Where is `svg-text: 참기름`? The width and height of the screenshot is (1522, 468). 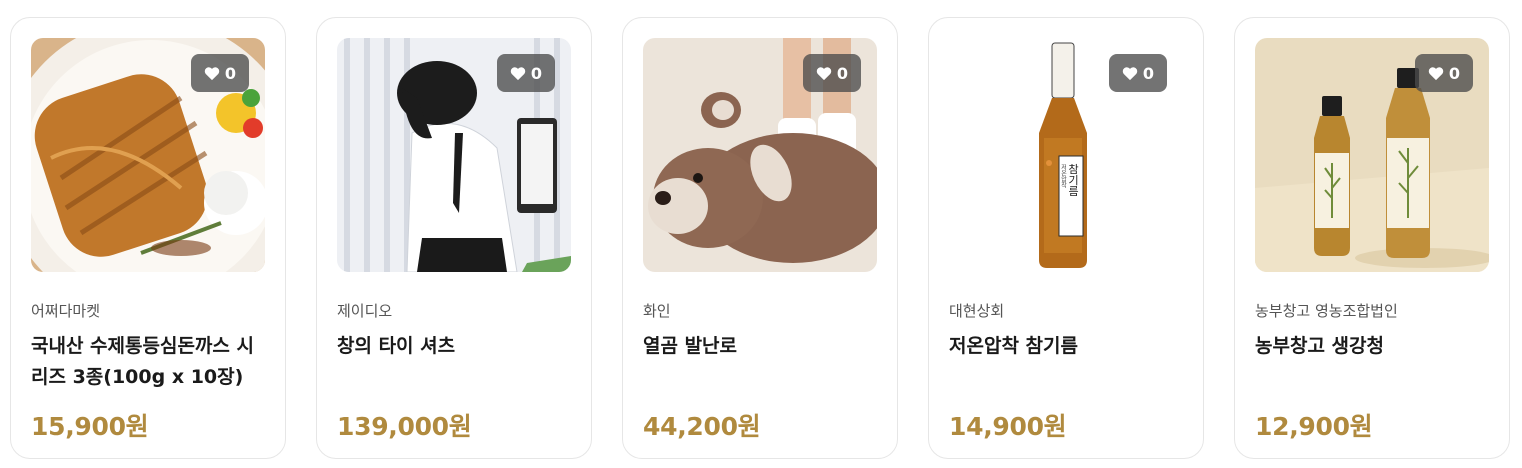 svg-text: 참기름 is located at coordinates (1073, 179).